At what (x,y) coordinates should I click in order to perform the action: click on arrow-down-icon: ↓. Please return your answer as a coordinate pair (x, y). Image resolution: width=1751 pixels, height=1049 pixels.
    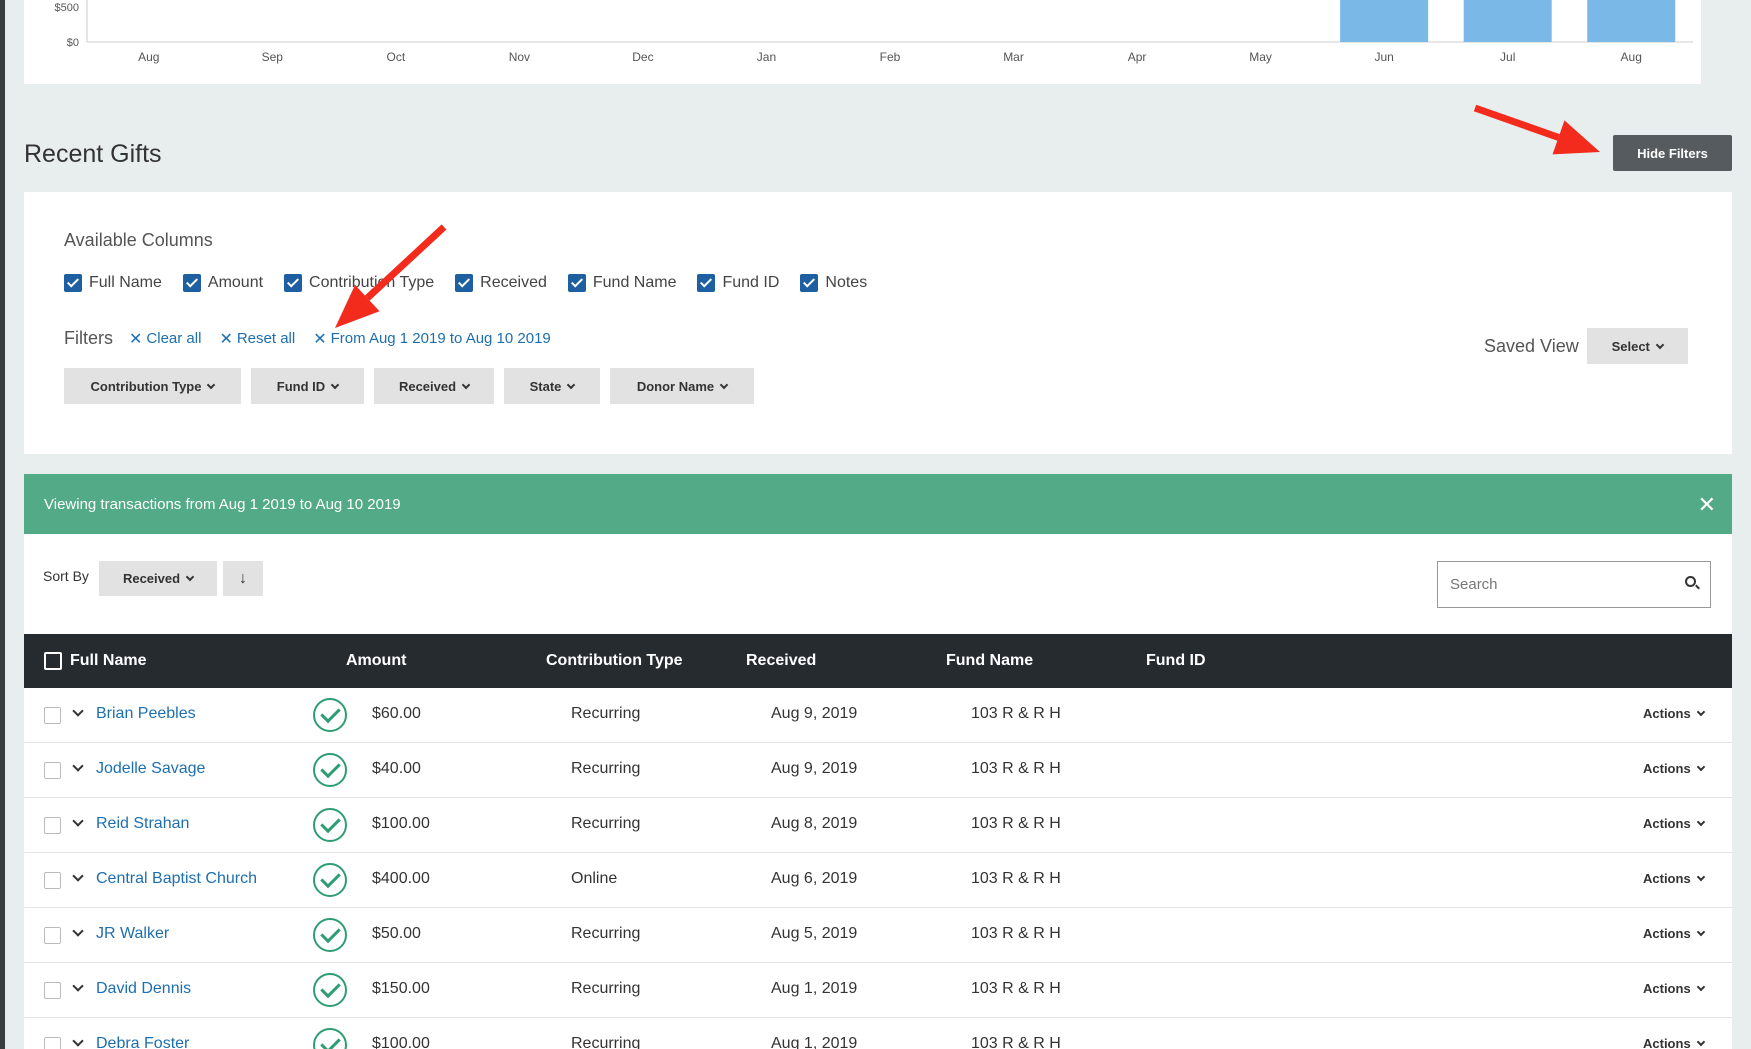
    Looking at the image, I should click on (243, 578).